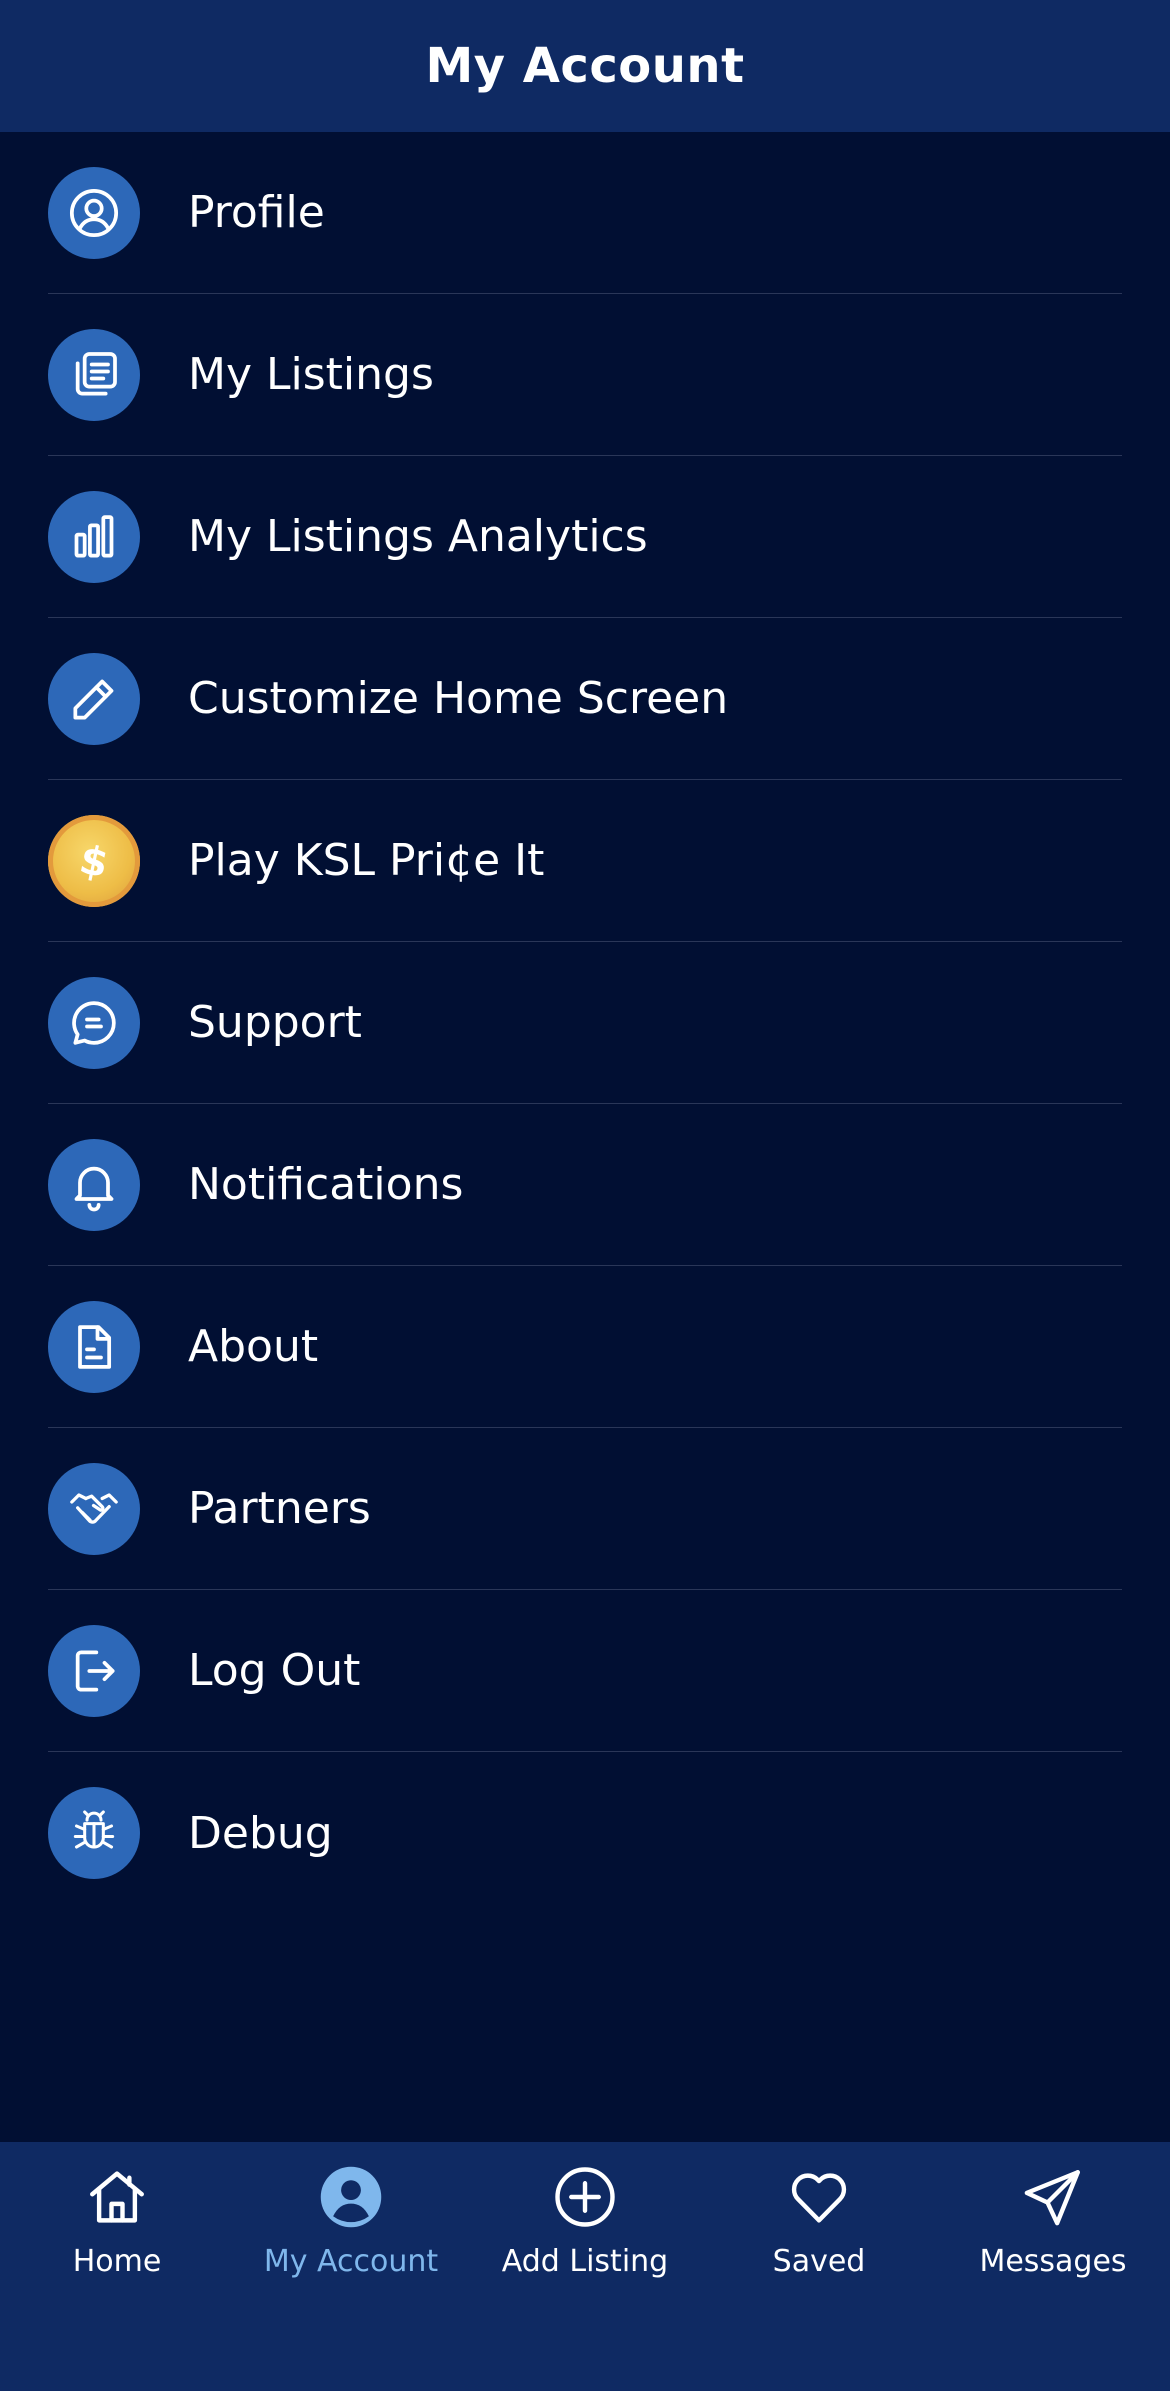  I want to click on menu-label-play-price-it: Play KSL Pri¢e It, so click(366, 860).